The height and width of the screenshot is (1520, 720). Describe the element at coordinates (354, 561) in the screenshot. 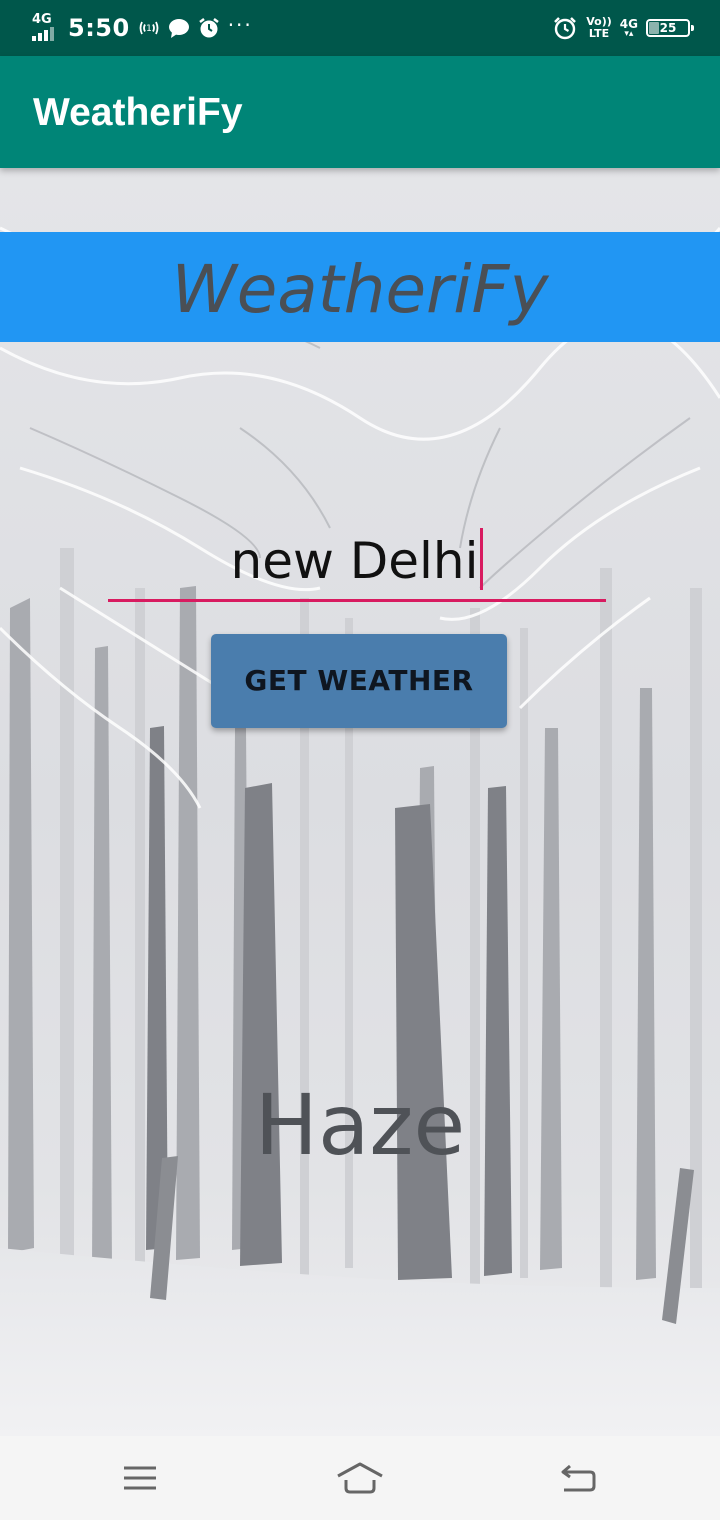

I see `city-input-value: new Delhi` at that location.